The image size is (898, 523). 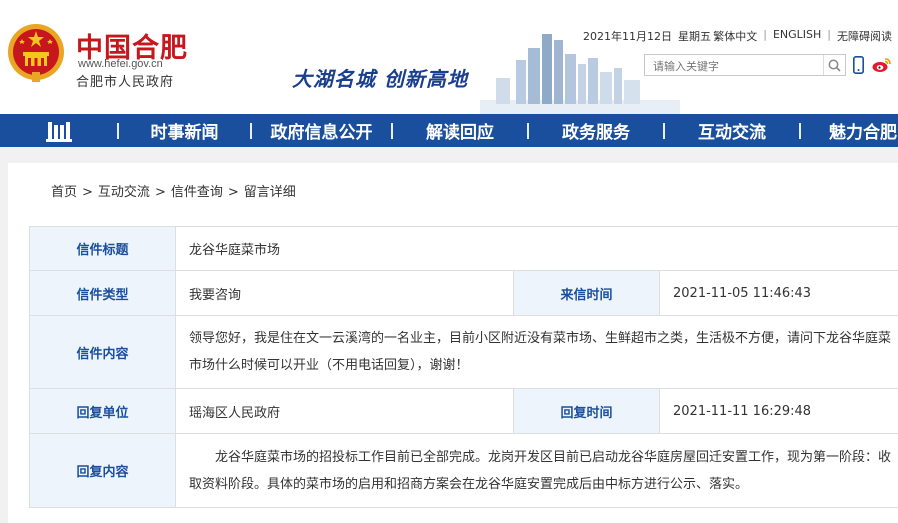 What do you see at coordinates (102, 411) in the screenshot?
I see `reply-unit-label: 回复单位` at bounding box center [102, 411].